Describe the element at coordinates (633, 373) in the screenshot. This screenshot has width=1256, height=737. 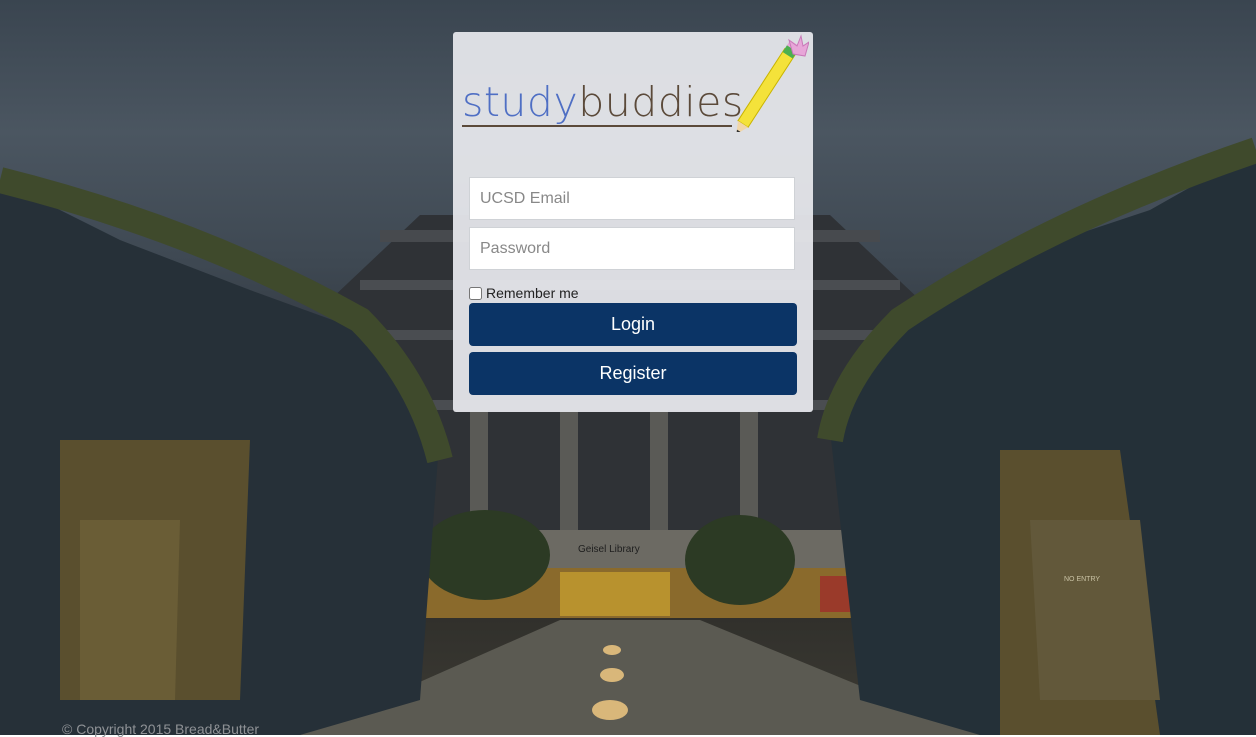
I see `register-button: Register` at that location.